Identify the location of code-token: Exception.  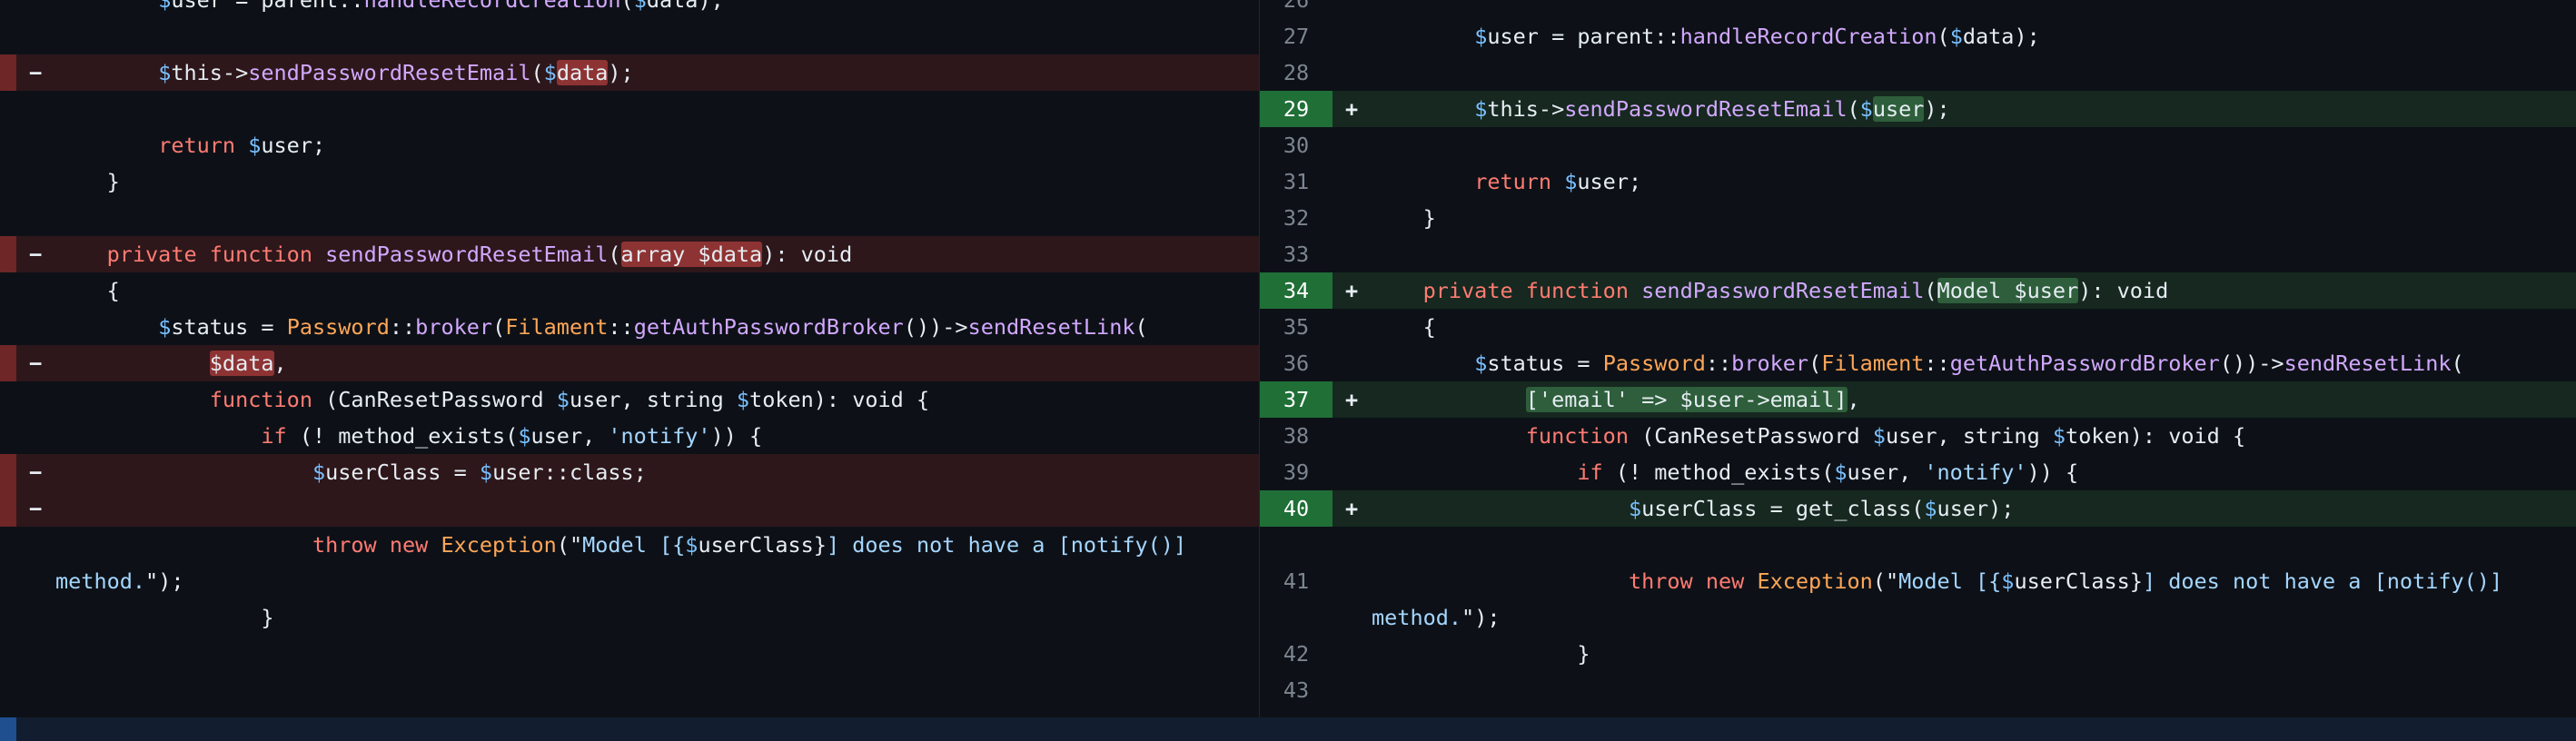
(1815, 581).